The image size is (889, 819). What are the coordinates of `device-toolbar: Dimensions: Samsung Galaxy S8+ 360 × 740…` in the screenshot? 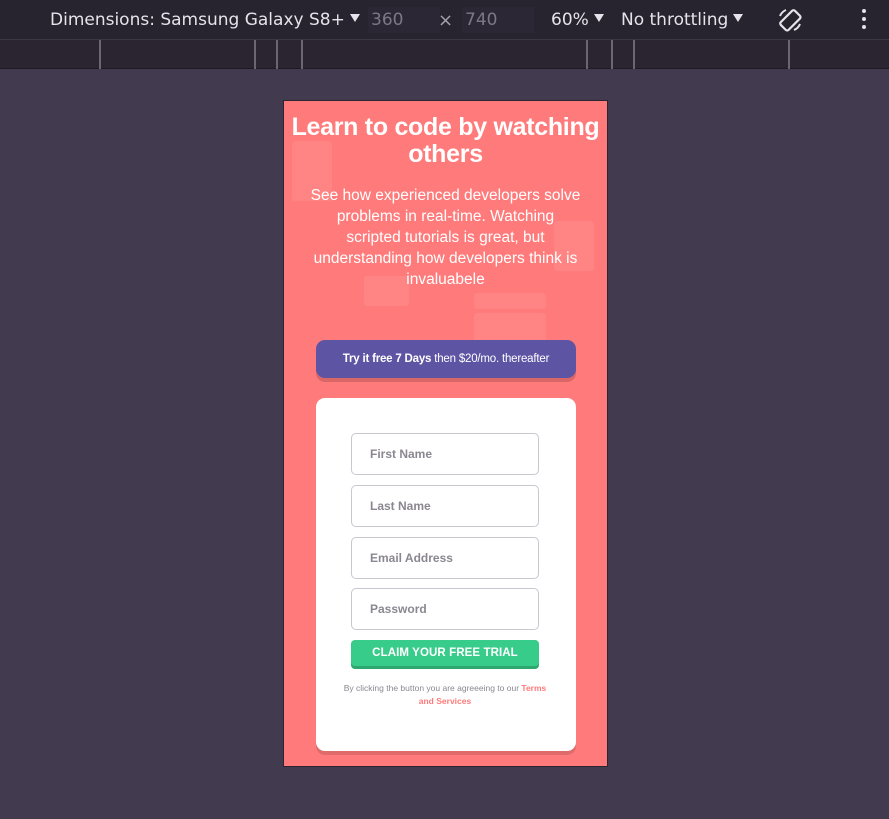 It's located at (444, 20).